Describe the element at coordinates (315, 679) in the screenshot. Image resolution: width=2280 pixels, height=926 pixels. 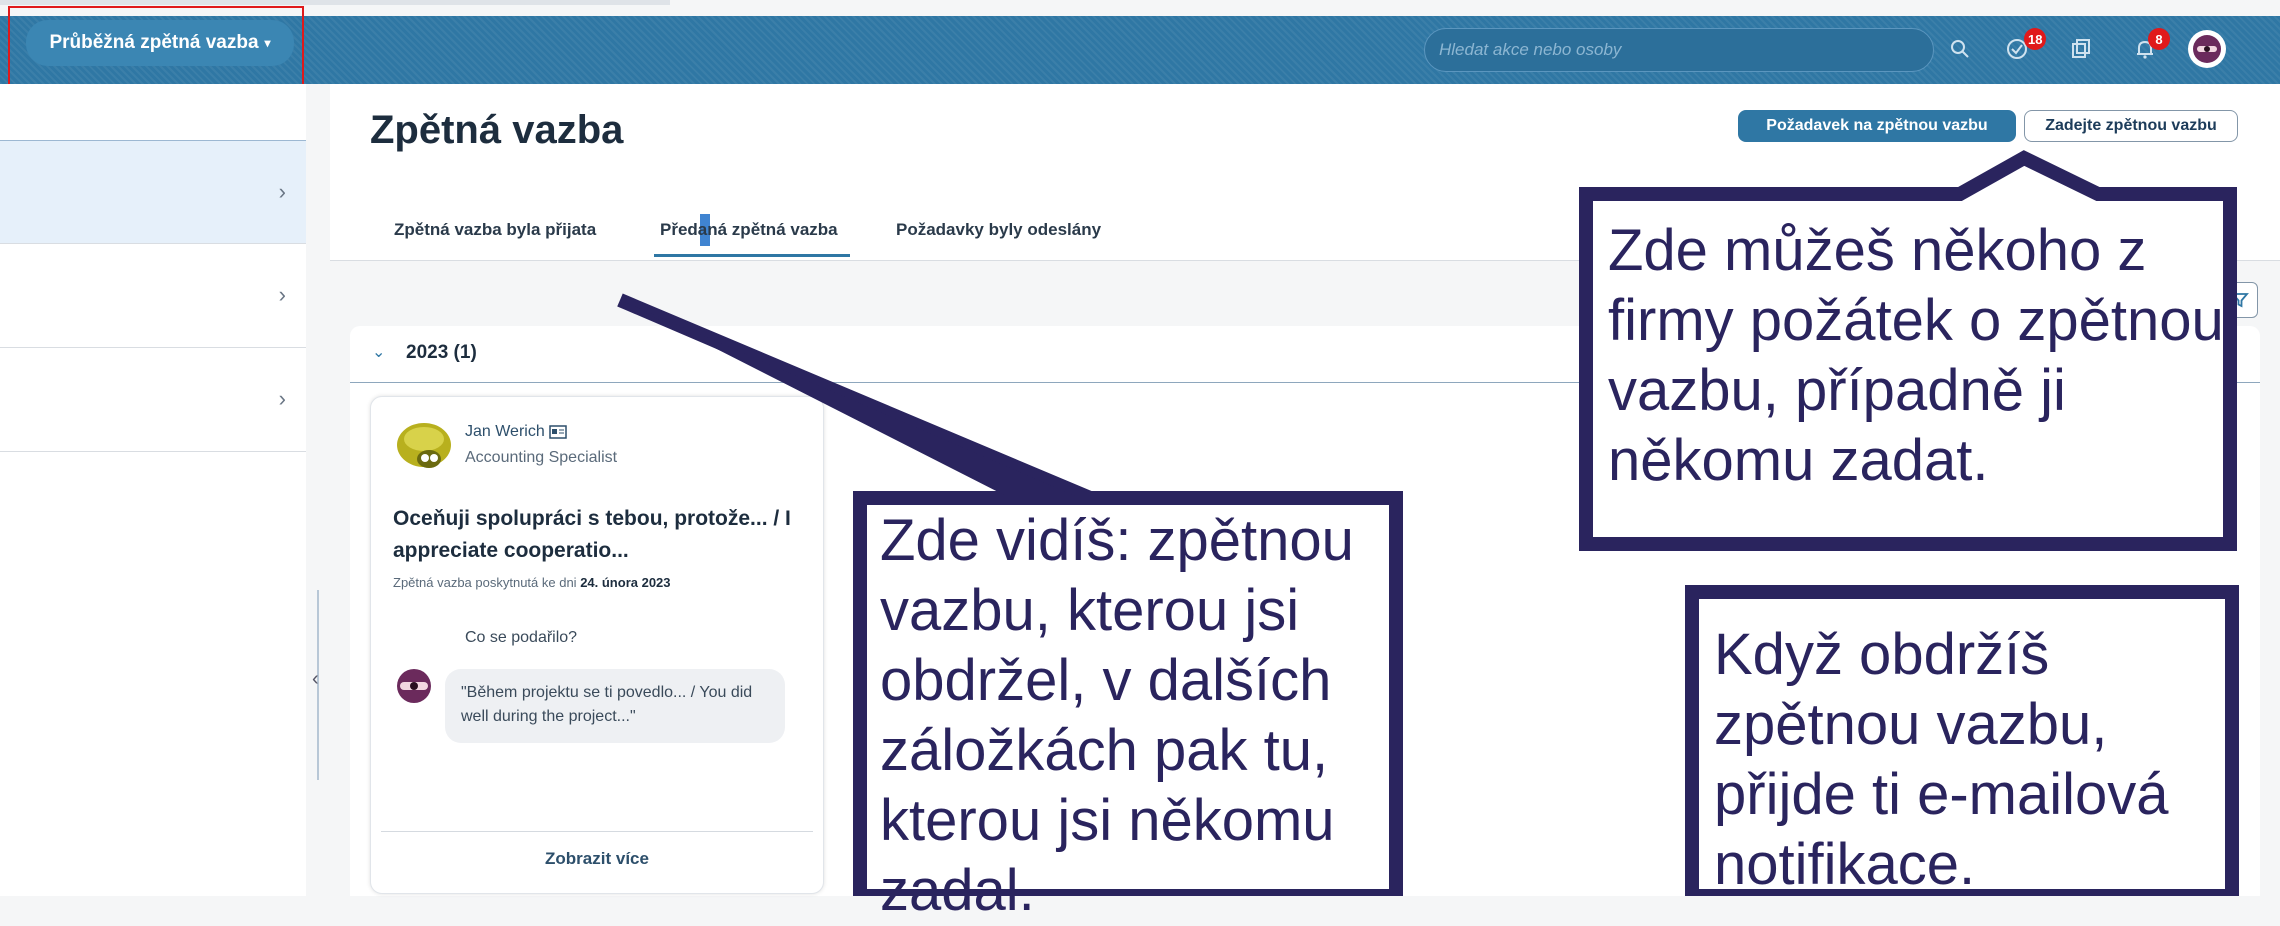
I see `collapse-left-icon: ‹` at that location.